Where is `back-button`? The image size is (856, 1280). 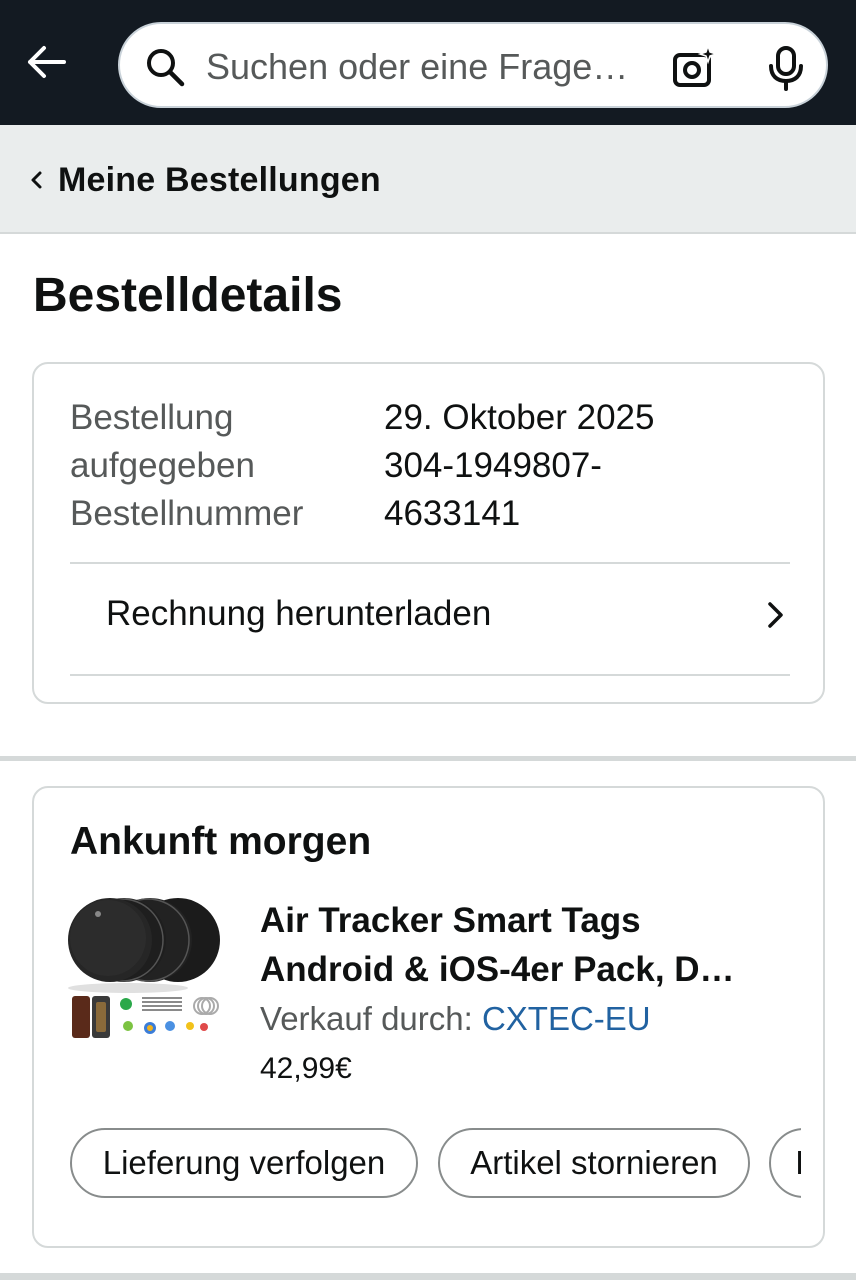
back-button is located at coordinates (46, 62).